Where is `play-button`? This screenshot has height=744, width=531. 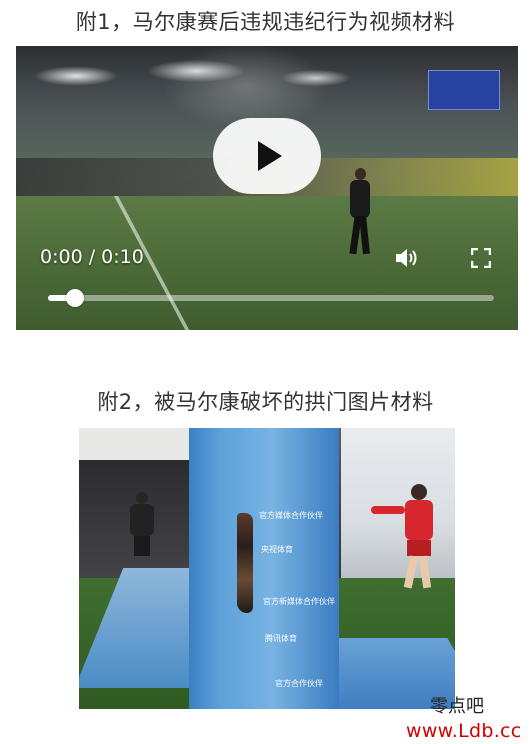
play-button is located at coordinates (267, 156).